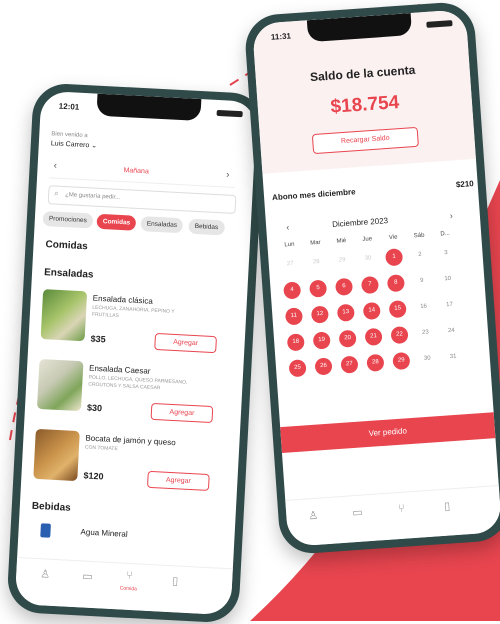 The height and width of the screenshot is (624, 500). I want to click on subscription-label: Abono mes diciembre, so click(313, 195).